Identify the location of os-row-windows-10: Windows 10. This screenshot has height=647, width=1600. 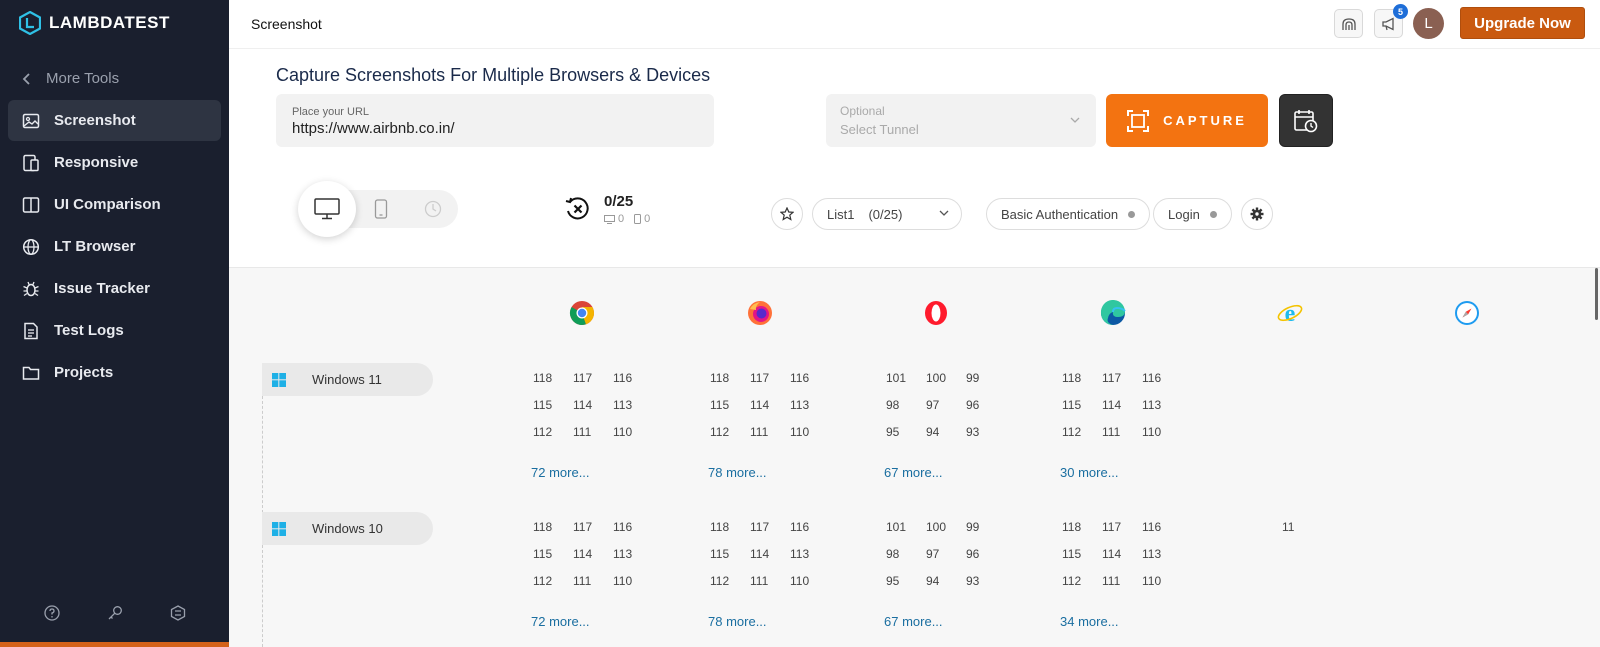
(347, 528).